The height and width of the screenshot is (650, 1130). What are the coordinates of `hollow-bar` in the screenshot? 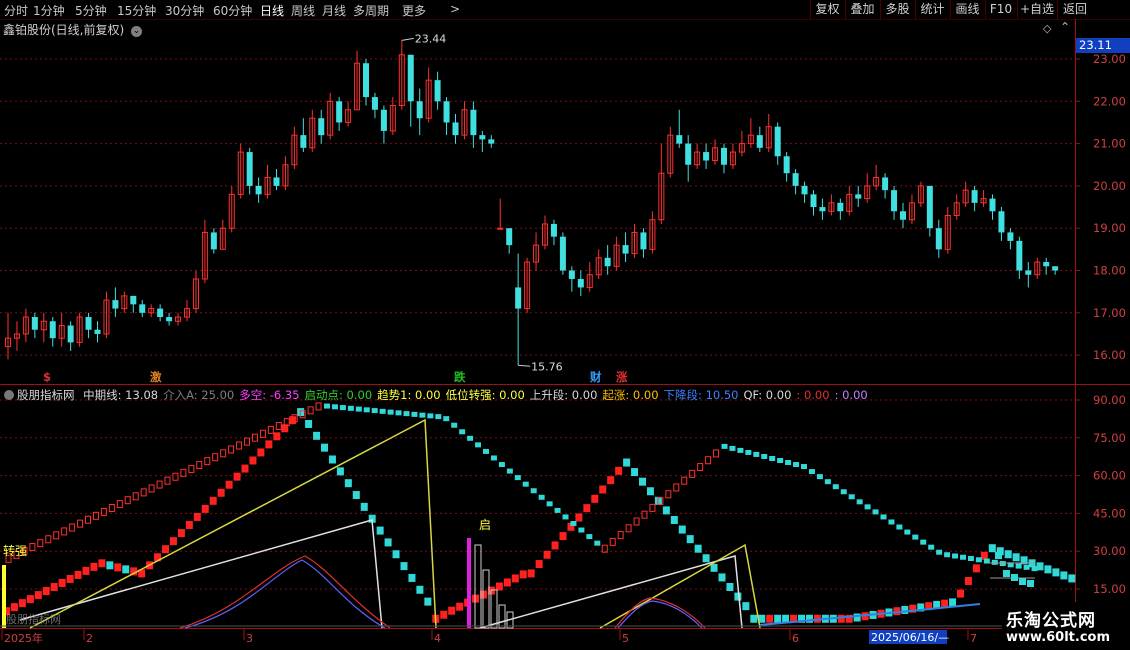 It's located at (494, 609).